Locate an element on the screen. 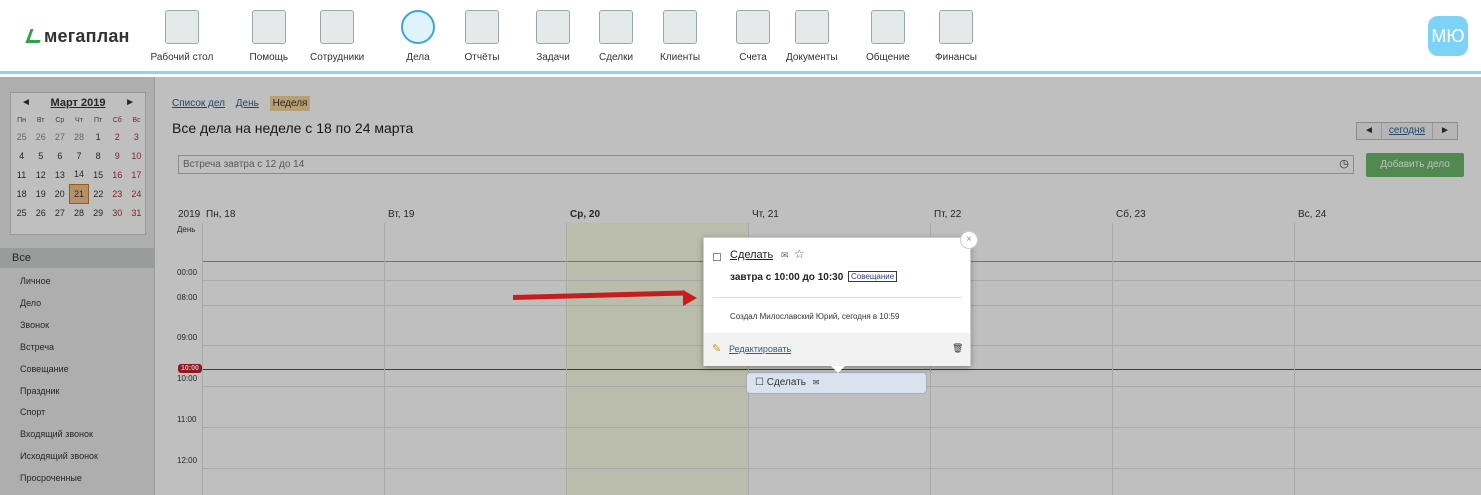  close-icon: × is located at coordinates (969, 240).